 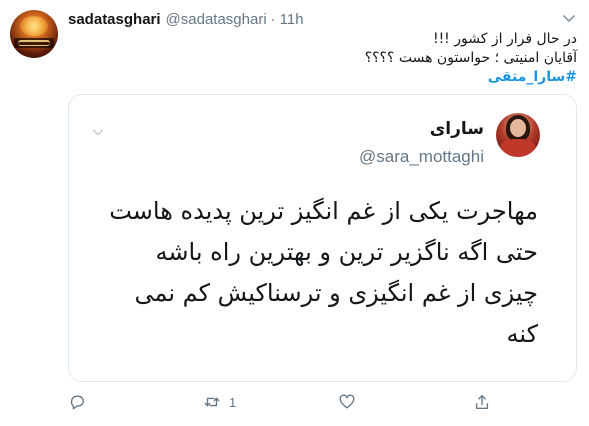 I want to click on quoted-avatar, so click(x=518, y=135).